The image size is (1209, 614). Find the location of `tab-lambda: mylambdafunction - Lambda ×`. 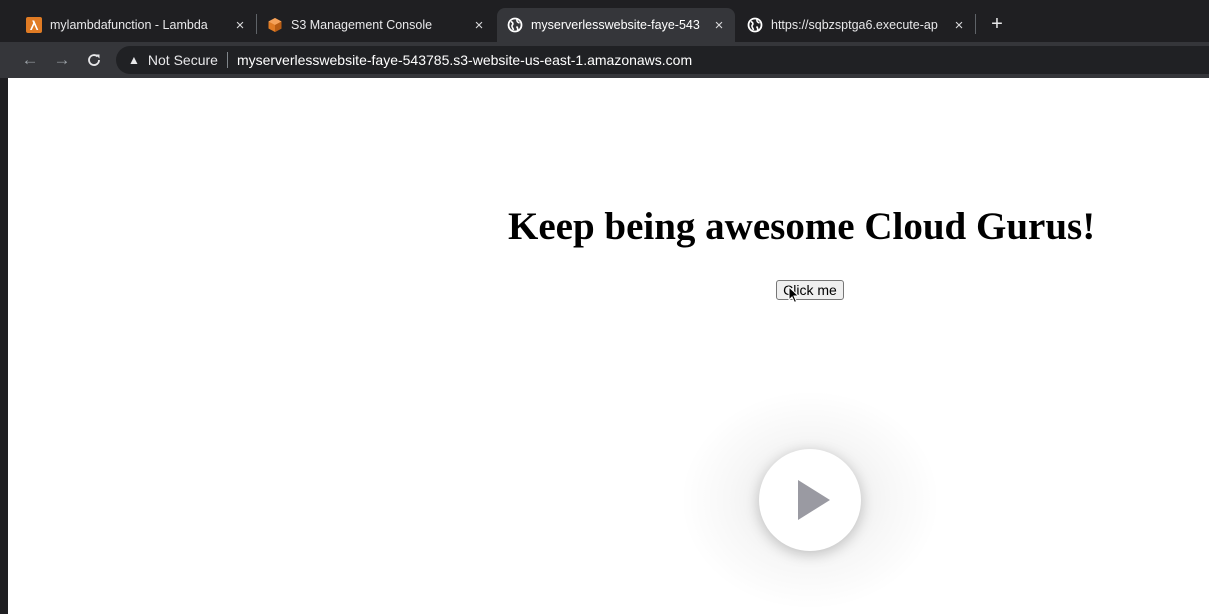

tab-lambda: mylambdafunction - Lambda × is located at coordinates (136, 25).